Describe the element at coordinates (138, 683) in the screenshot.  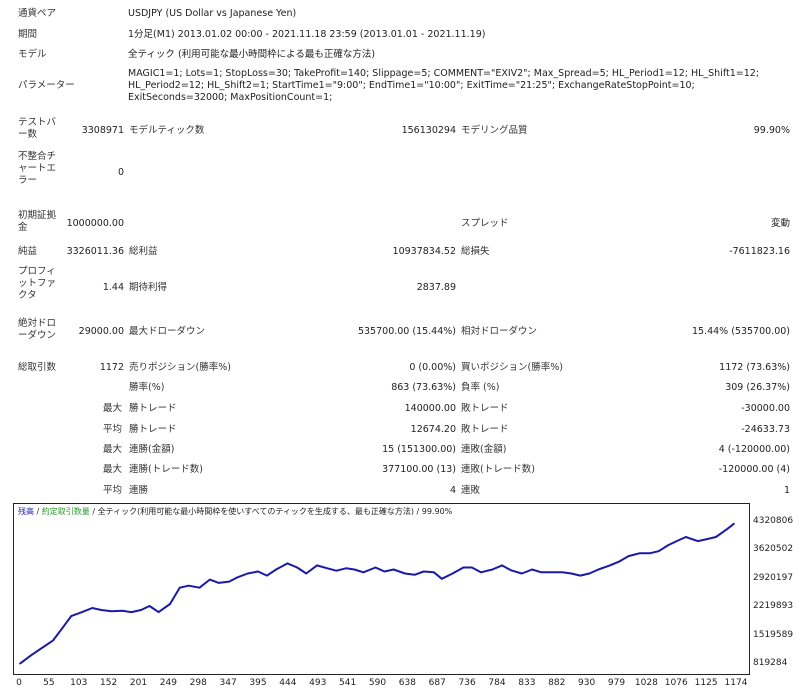
I see `x-tick-label: 201` at that location.